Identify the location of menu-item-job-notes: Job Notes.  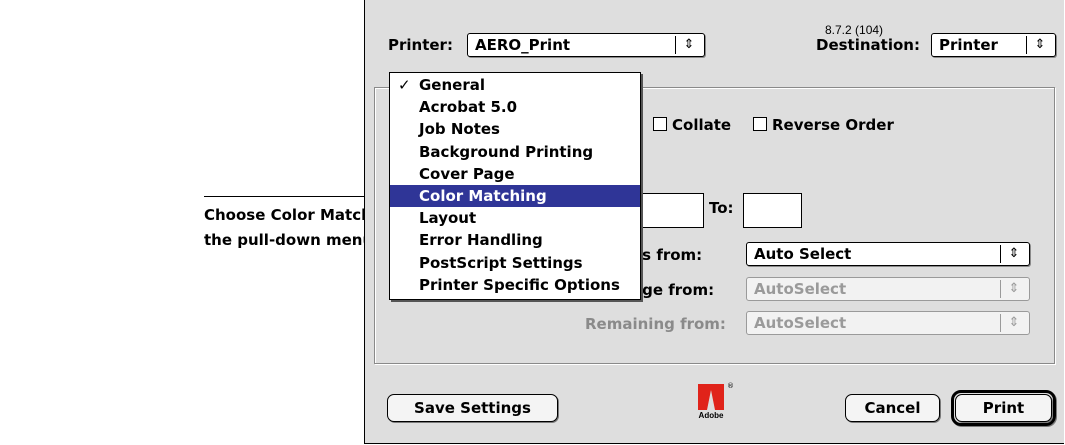
(515, 129).